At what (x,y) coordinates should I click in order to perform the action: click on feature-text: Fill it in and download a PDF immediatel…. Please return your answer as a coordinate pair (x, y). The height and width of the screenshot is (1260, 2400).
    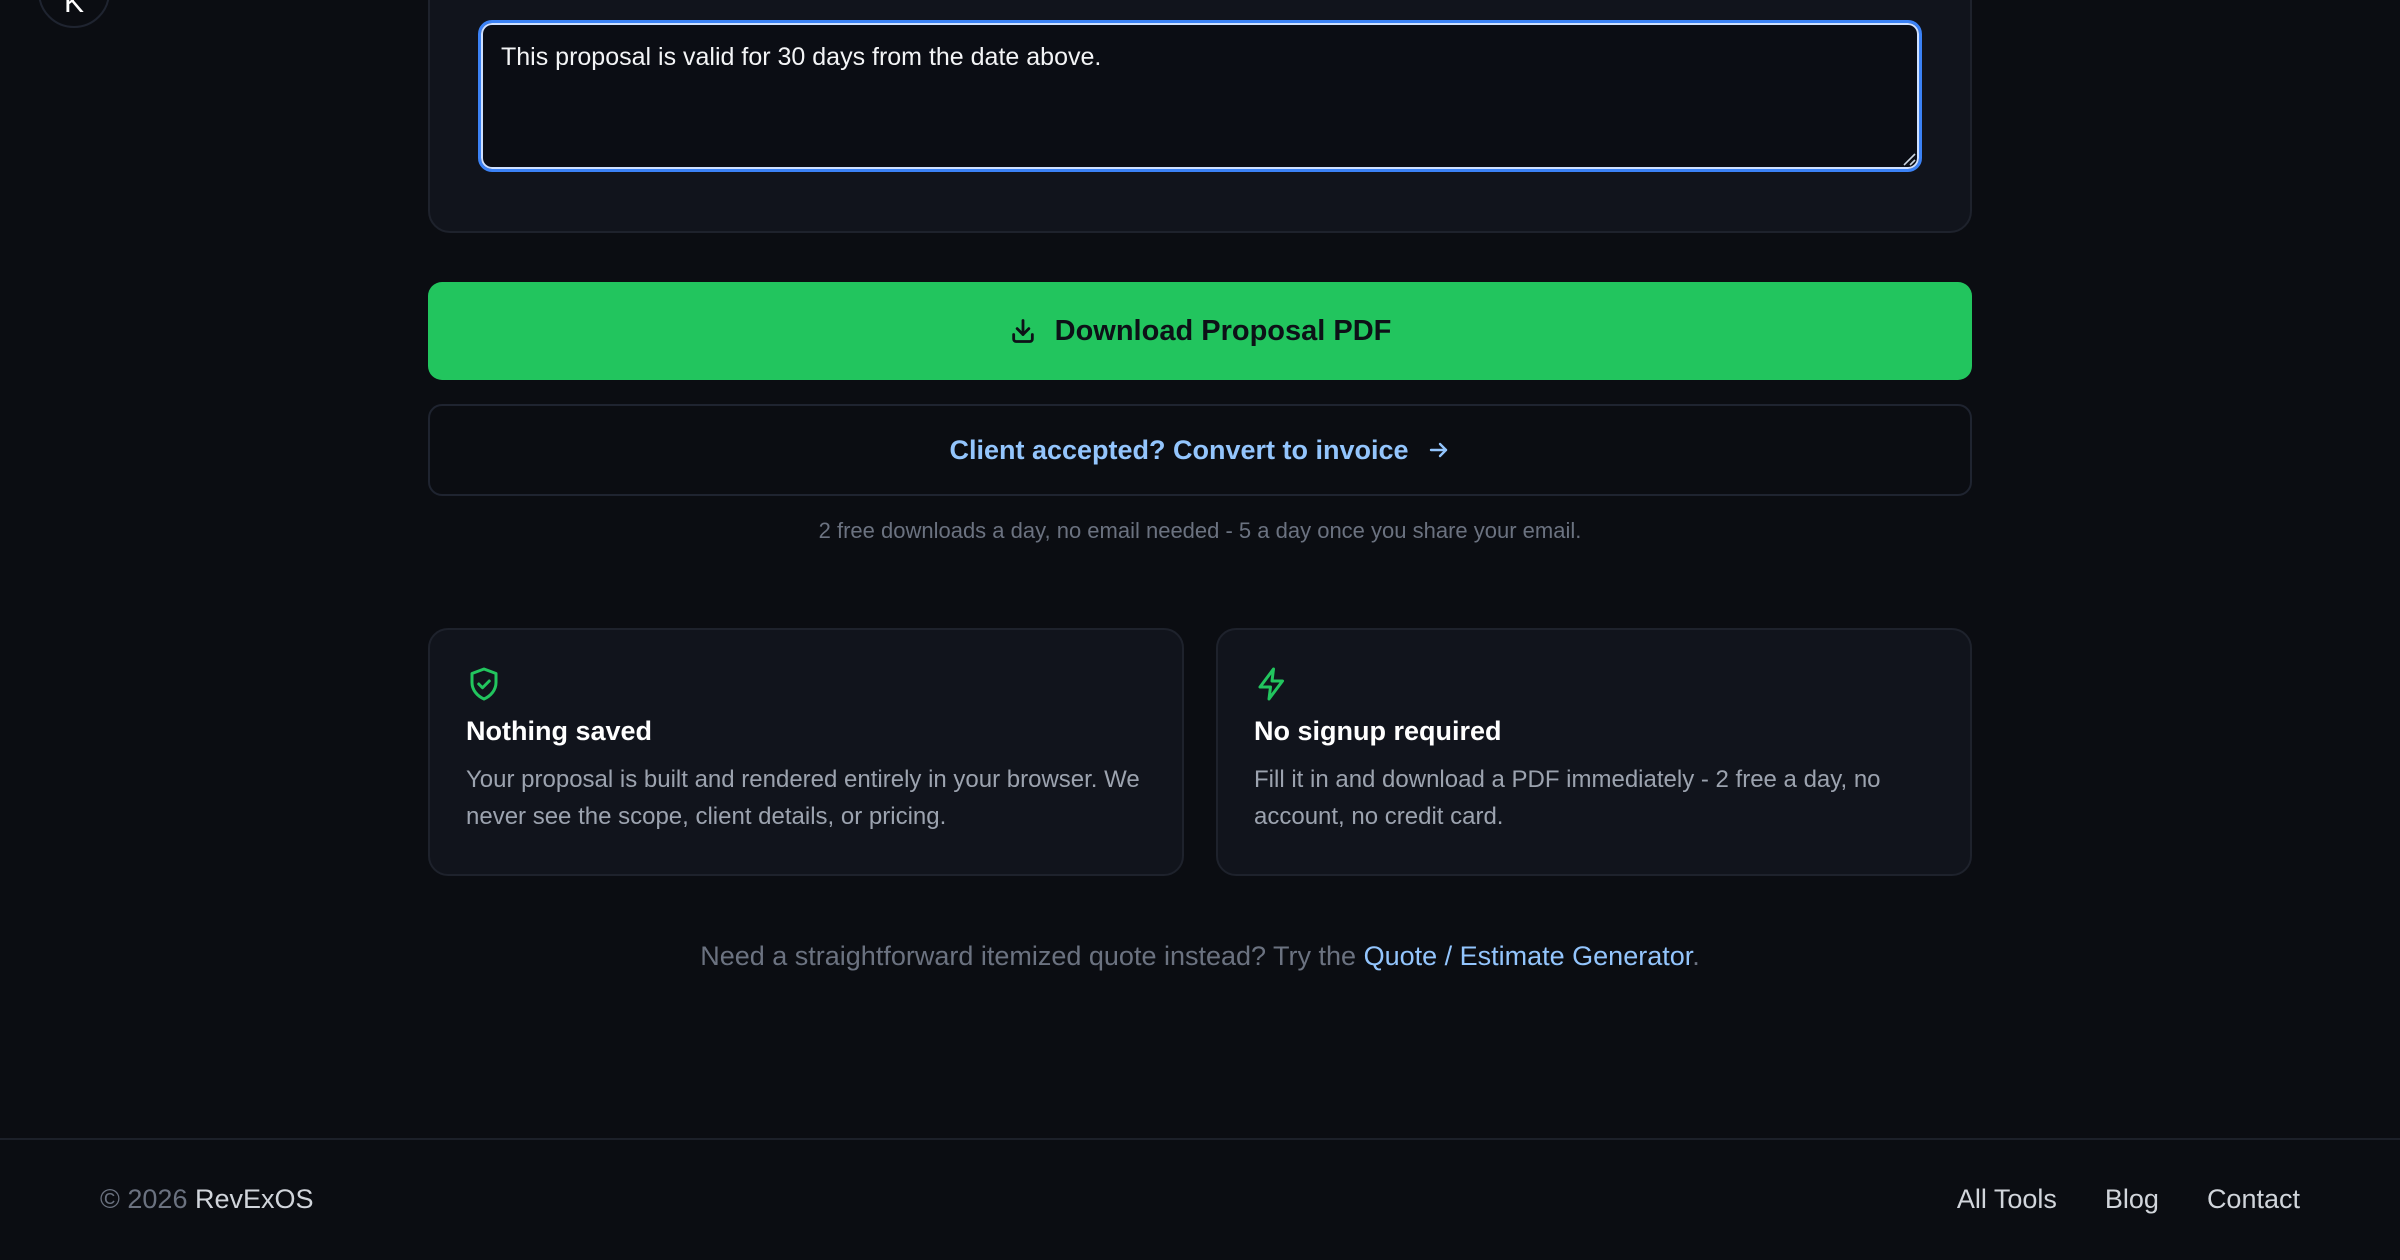
    Looking at the image, I should click on (1567, 798).